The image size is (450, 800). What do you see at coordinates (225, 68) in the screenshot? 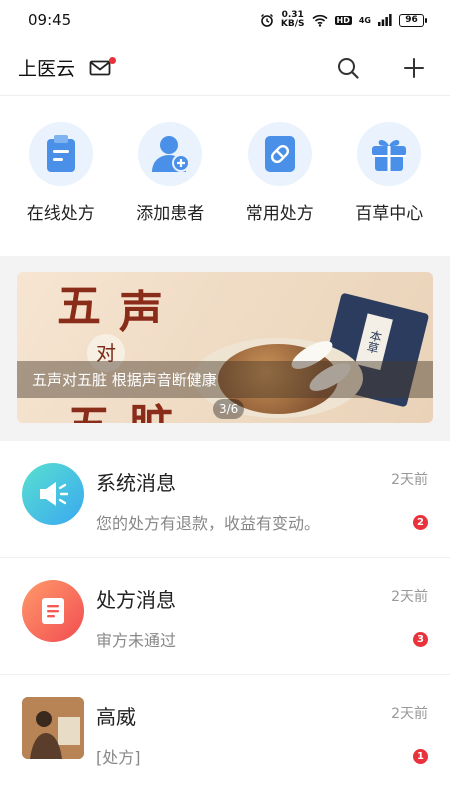
I see `app-header: 上医云` at bounding box center [225, 68].